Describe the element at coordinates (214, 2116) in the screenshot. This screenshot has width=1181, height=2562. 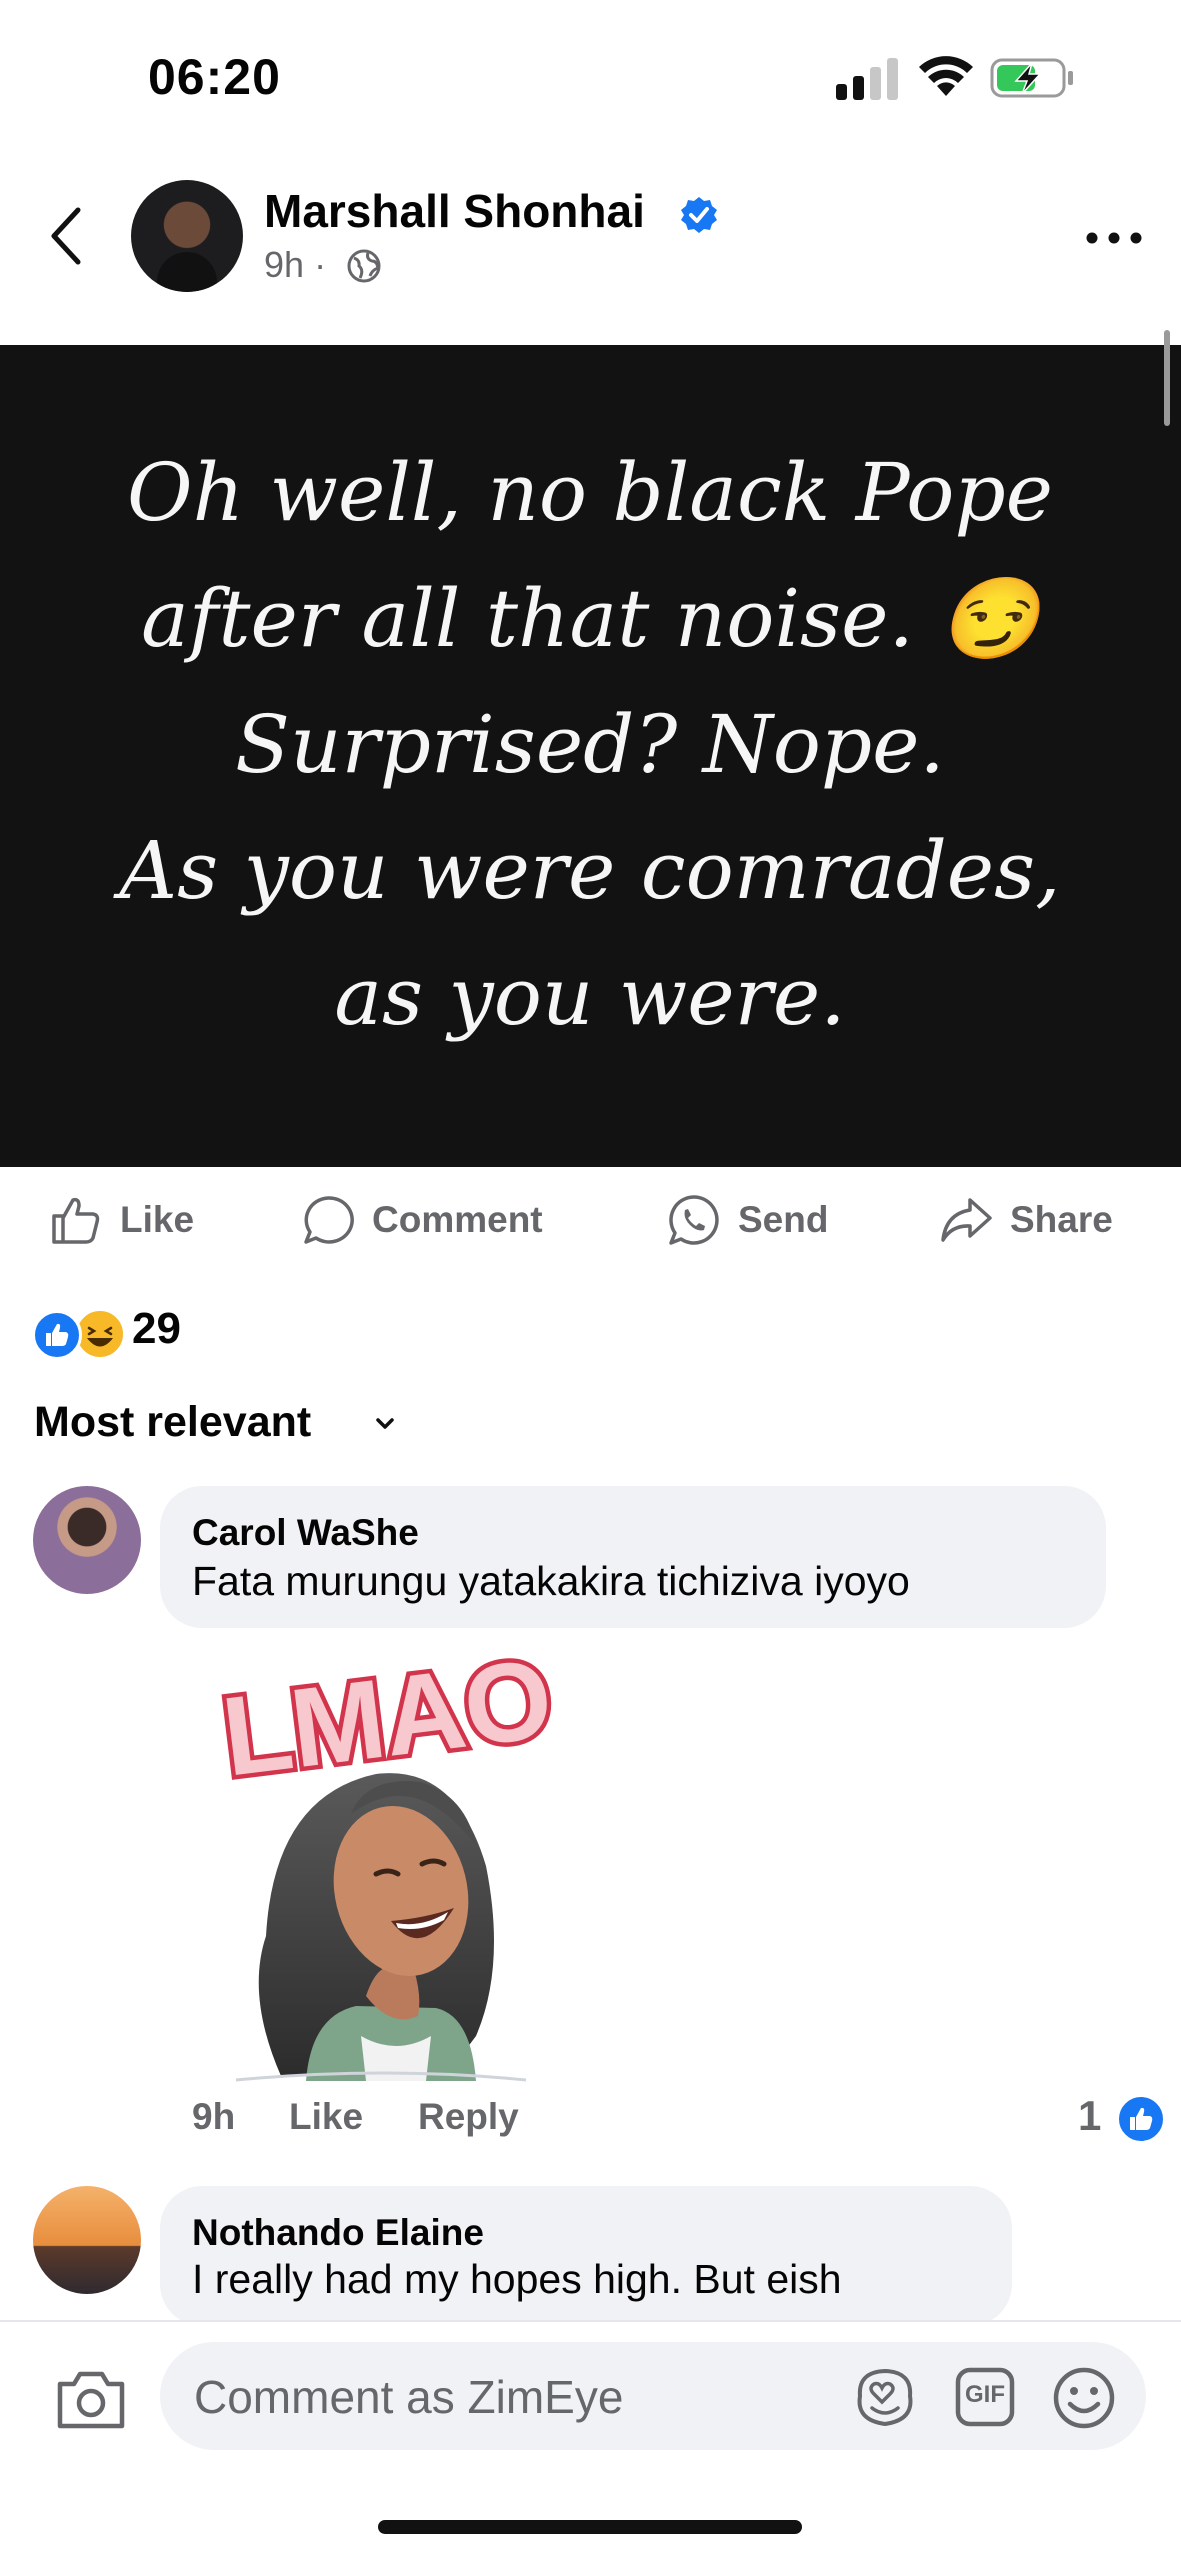
I see `comment-time: 9h` at that location.